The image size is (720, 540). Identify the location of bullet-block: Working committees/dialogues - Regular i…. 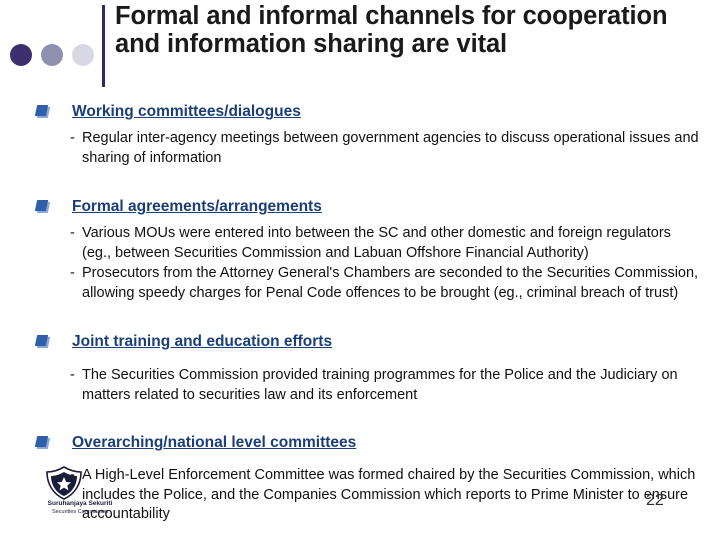
(360, 135).